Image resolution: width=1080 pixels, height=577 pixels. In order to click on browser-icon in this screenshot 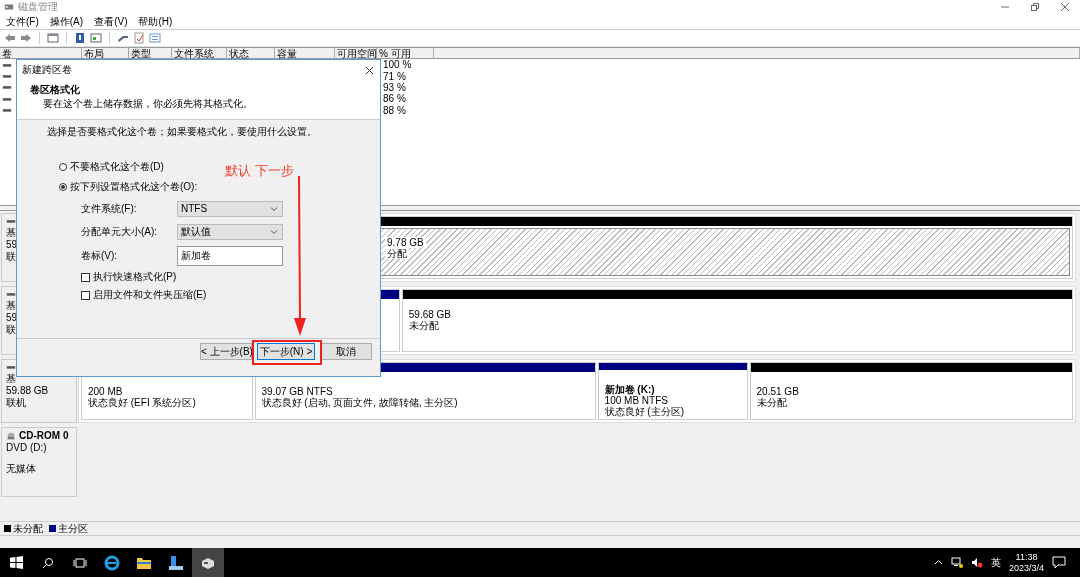, I will do `click(112, 562)`.